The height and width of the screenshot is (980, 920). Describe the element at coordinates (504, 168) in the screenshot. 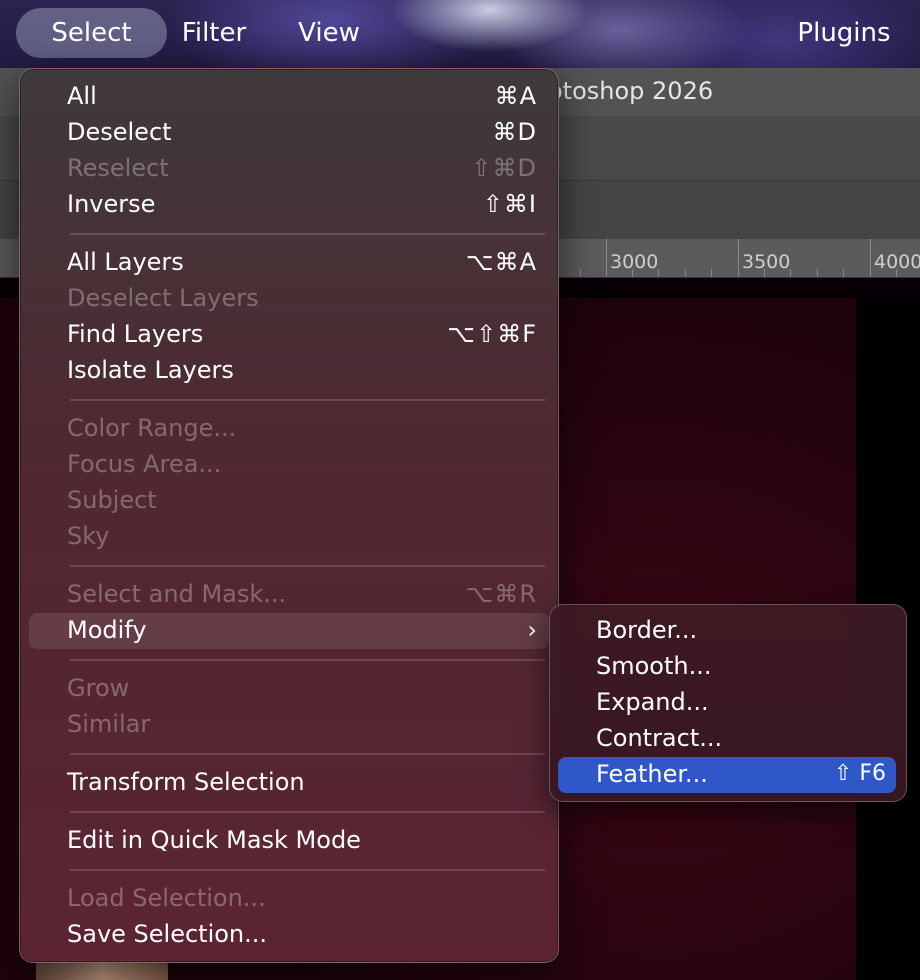

I see `shortcut-label: ⇧⌘D` at that location.